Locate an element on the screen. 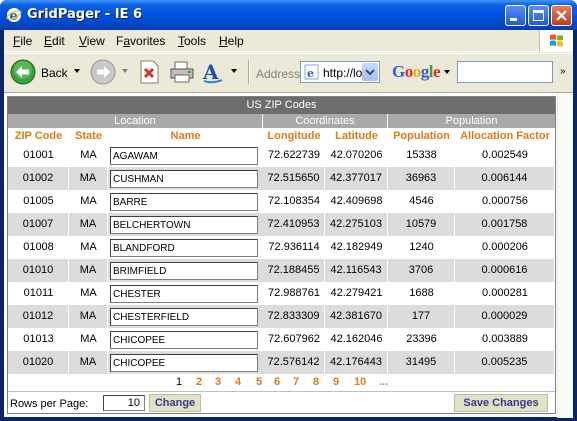 This screenshot has height=421, width=577. pager-page-link: 1 is located at coordinates (179, 382).